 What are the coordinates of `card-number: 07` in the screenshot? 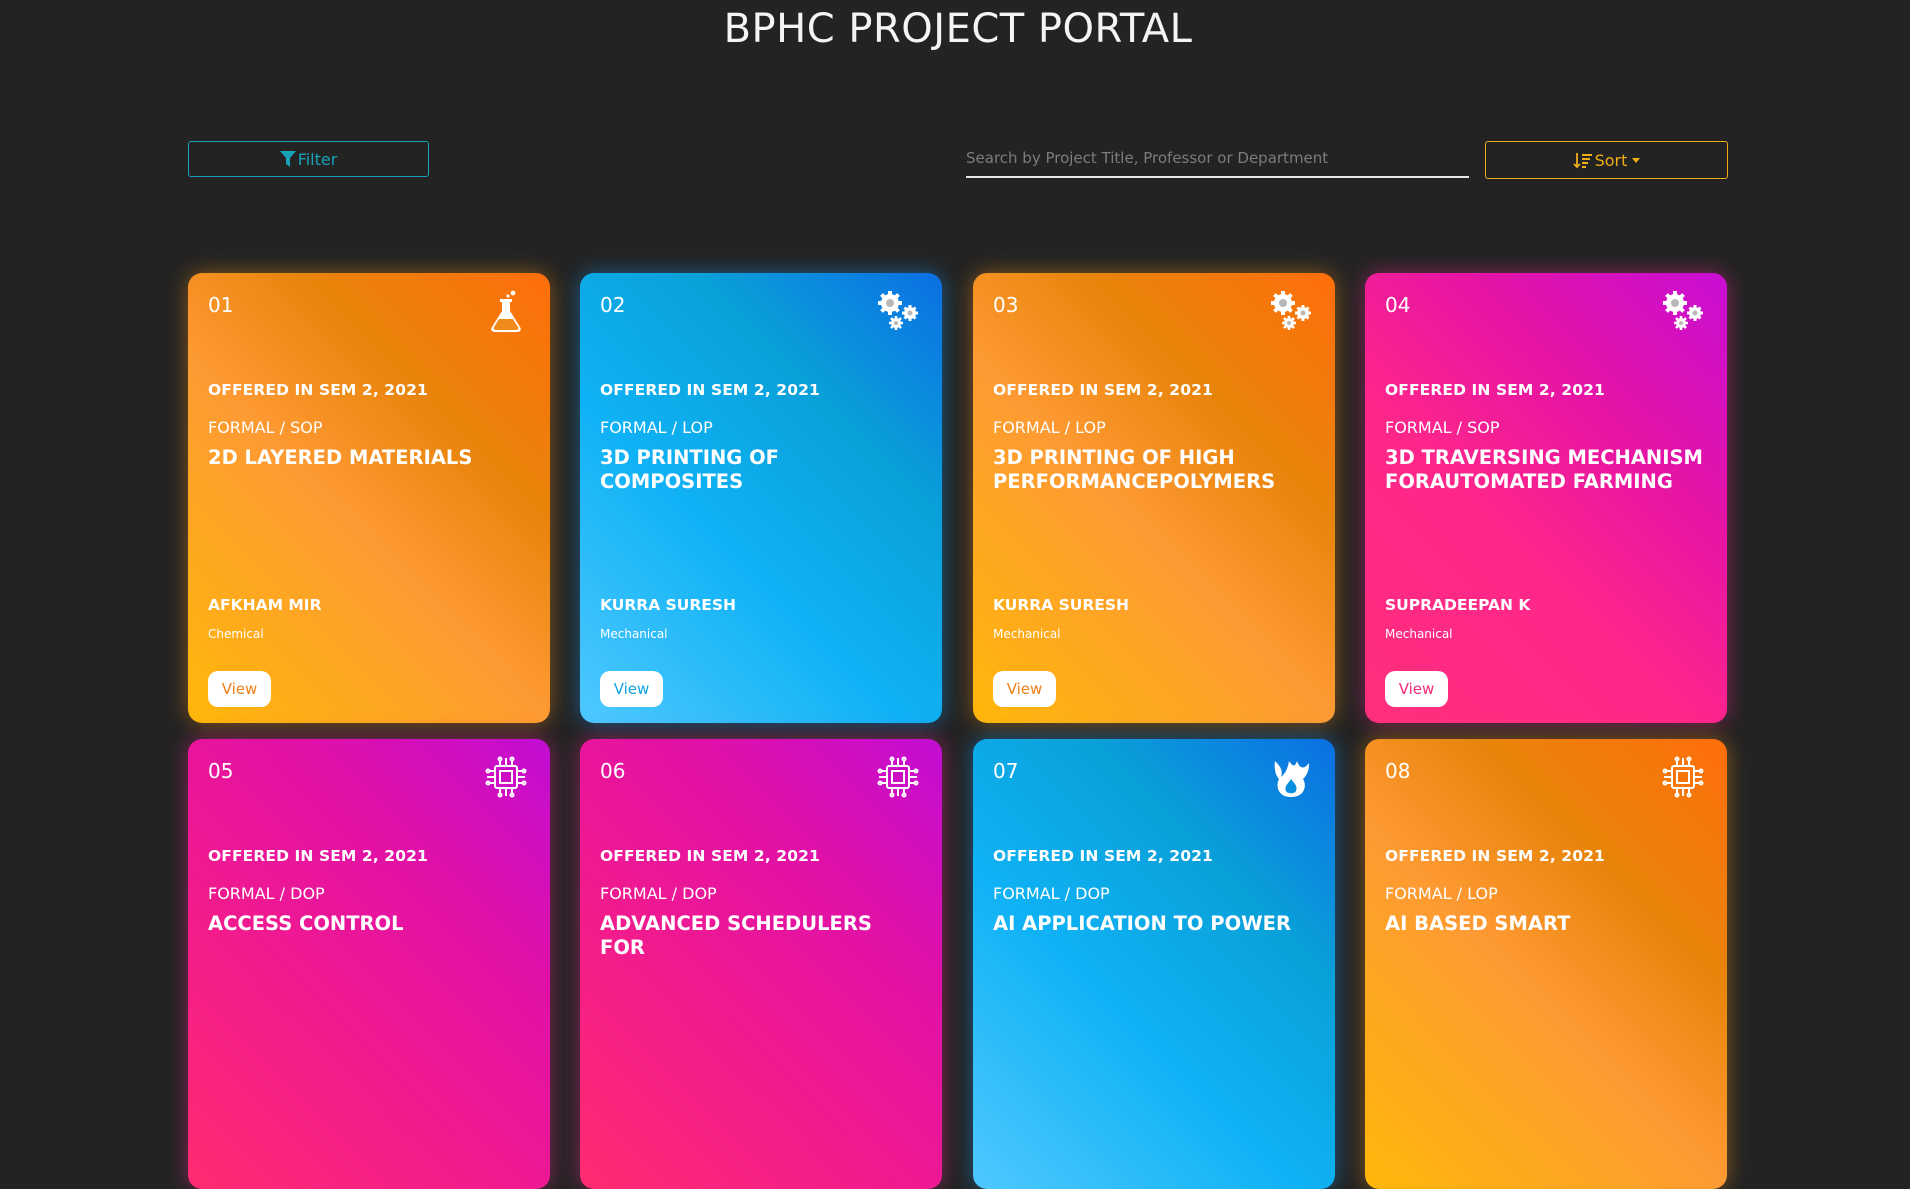 It's located at (1006, 771).